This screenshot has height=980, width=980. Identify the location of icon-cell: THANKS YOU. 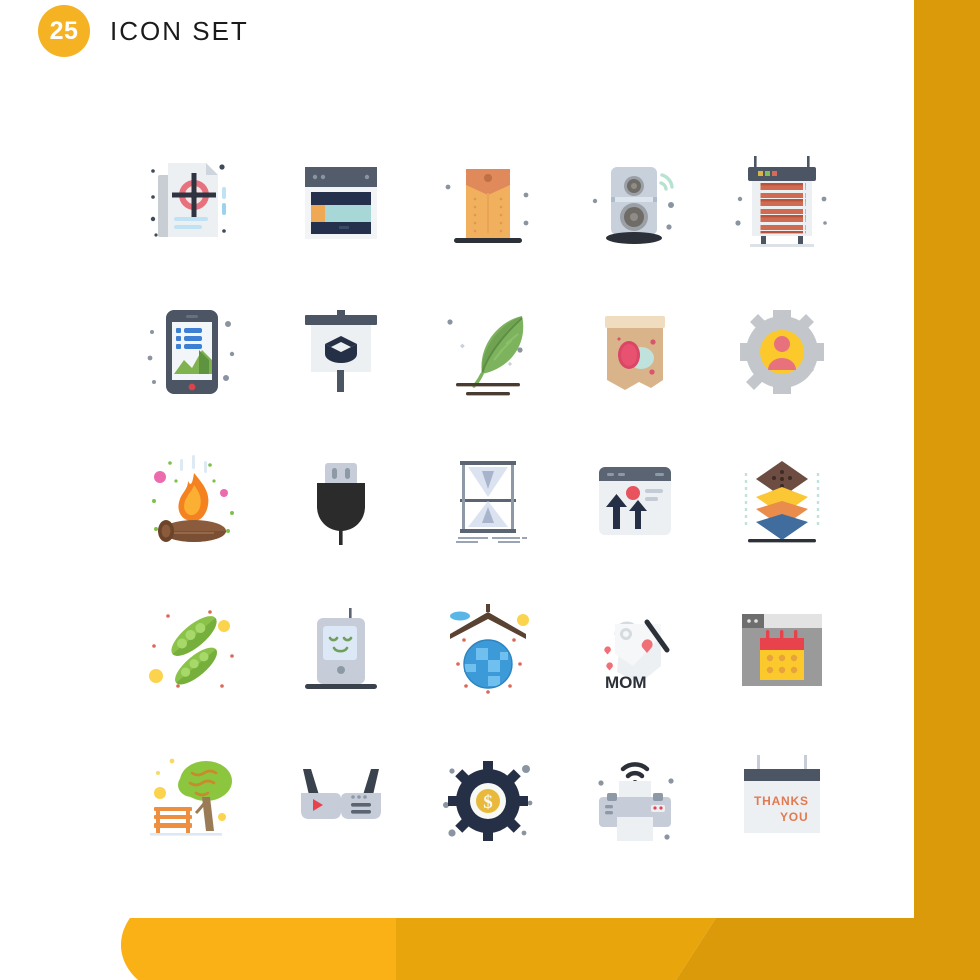
(781, 798).